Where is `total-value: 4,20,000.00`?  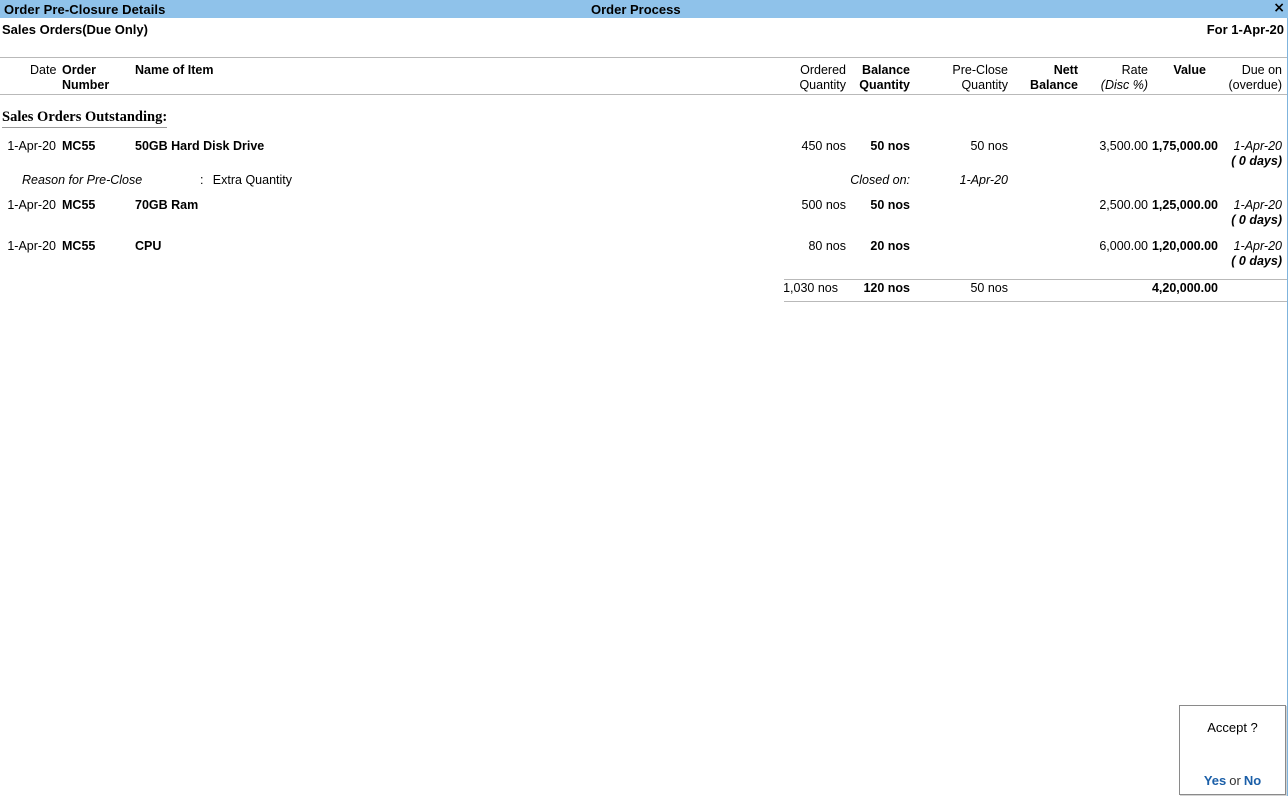 total-value: 4,20,000.00 is located at coordinates (1184, 288).